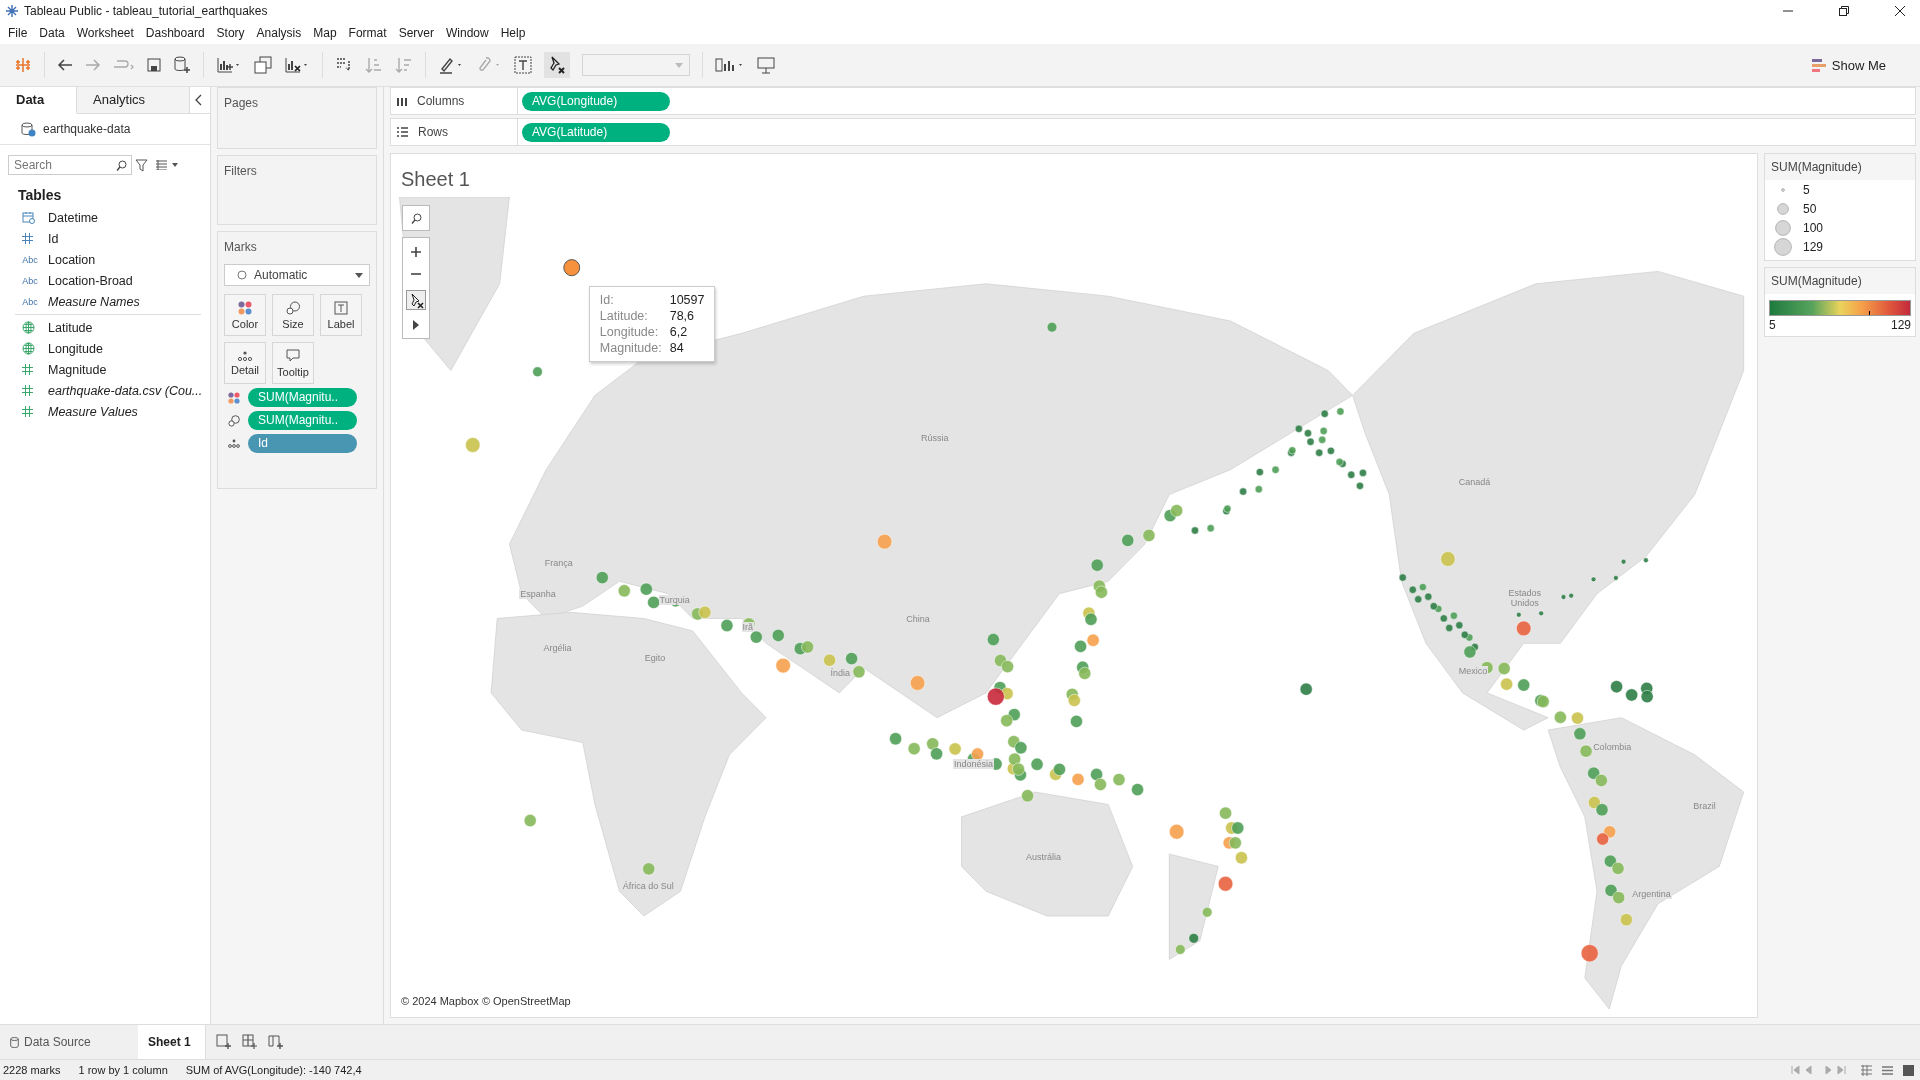  I want to click on field-name: Longitude, so click(75, 348).